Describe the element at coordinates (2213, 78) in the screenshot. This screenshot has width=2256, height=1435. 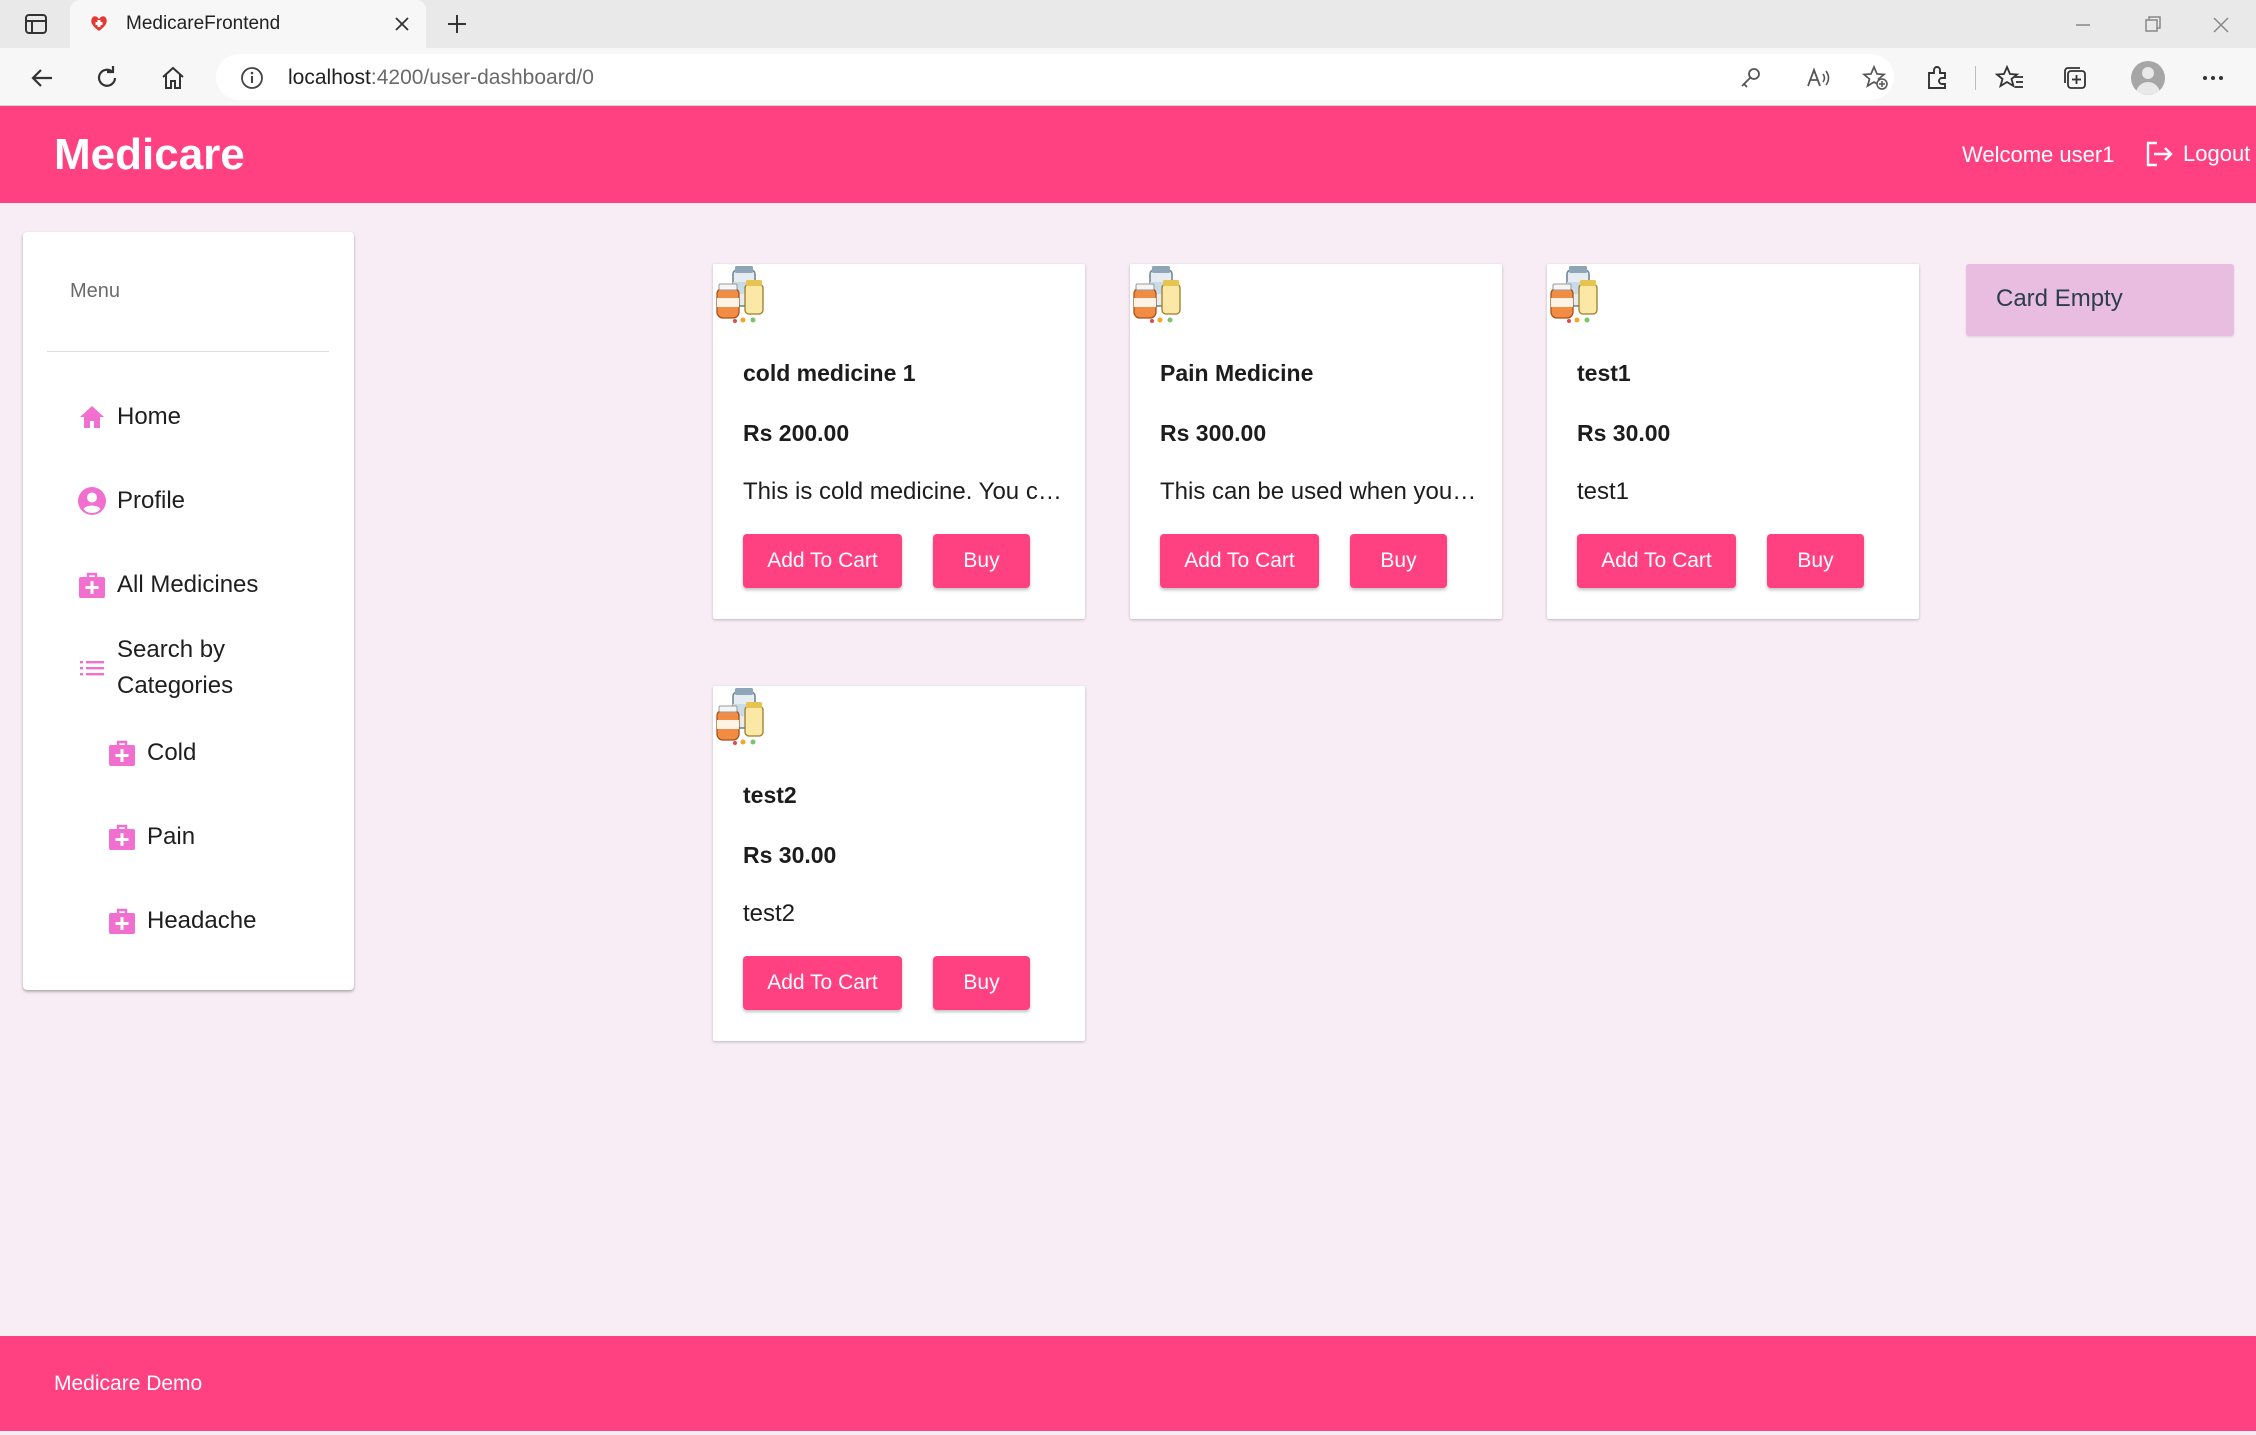
I see `more-options-icon` at that location.